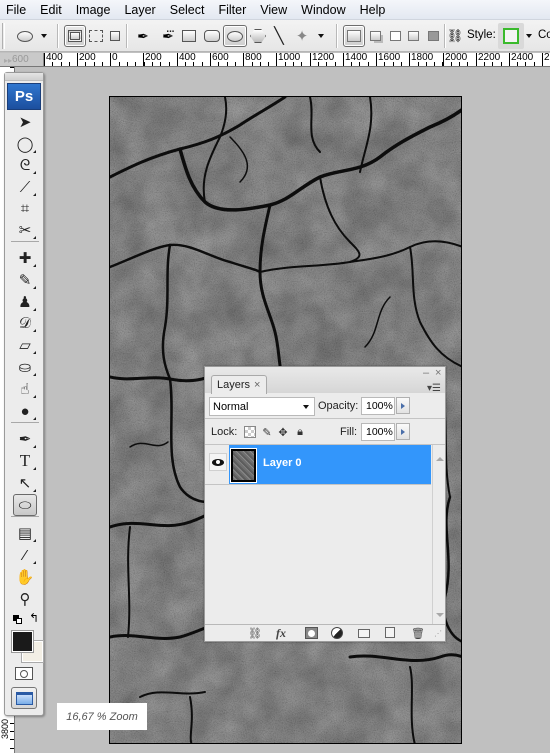 Image resolution: width=550 pixels, height=753 pixels. I want to click on shape-layers-mode-button, so click(75, 36).